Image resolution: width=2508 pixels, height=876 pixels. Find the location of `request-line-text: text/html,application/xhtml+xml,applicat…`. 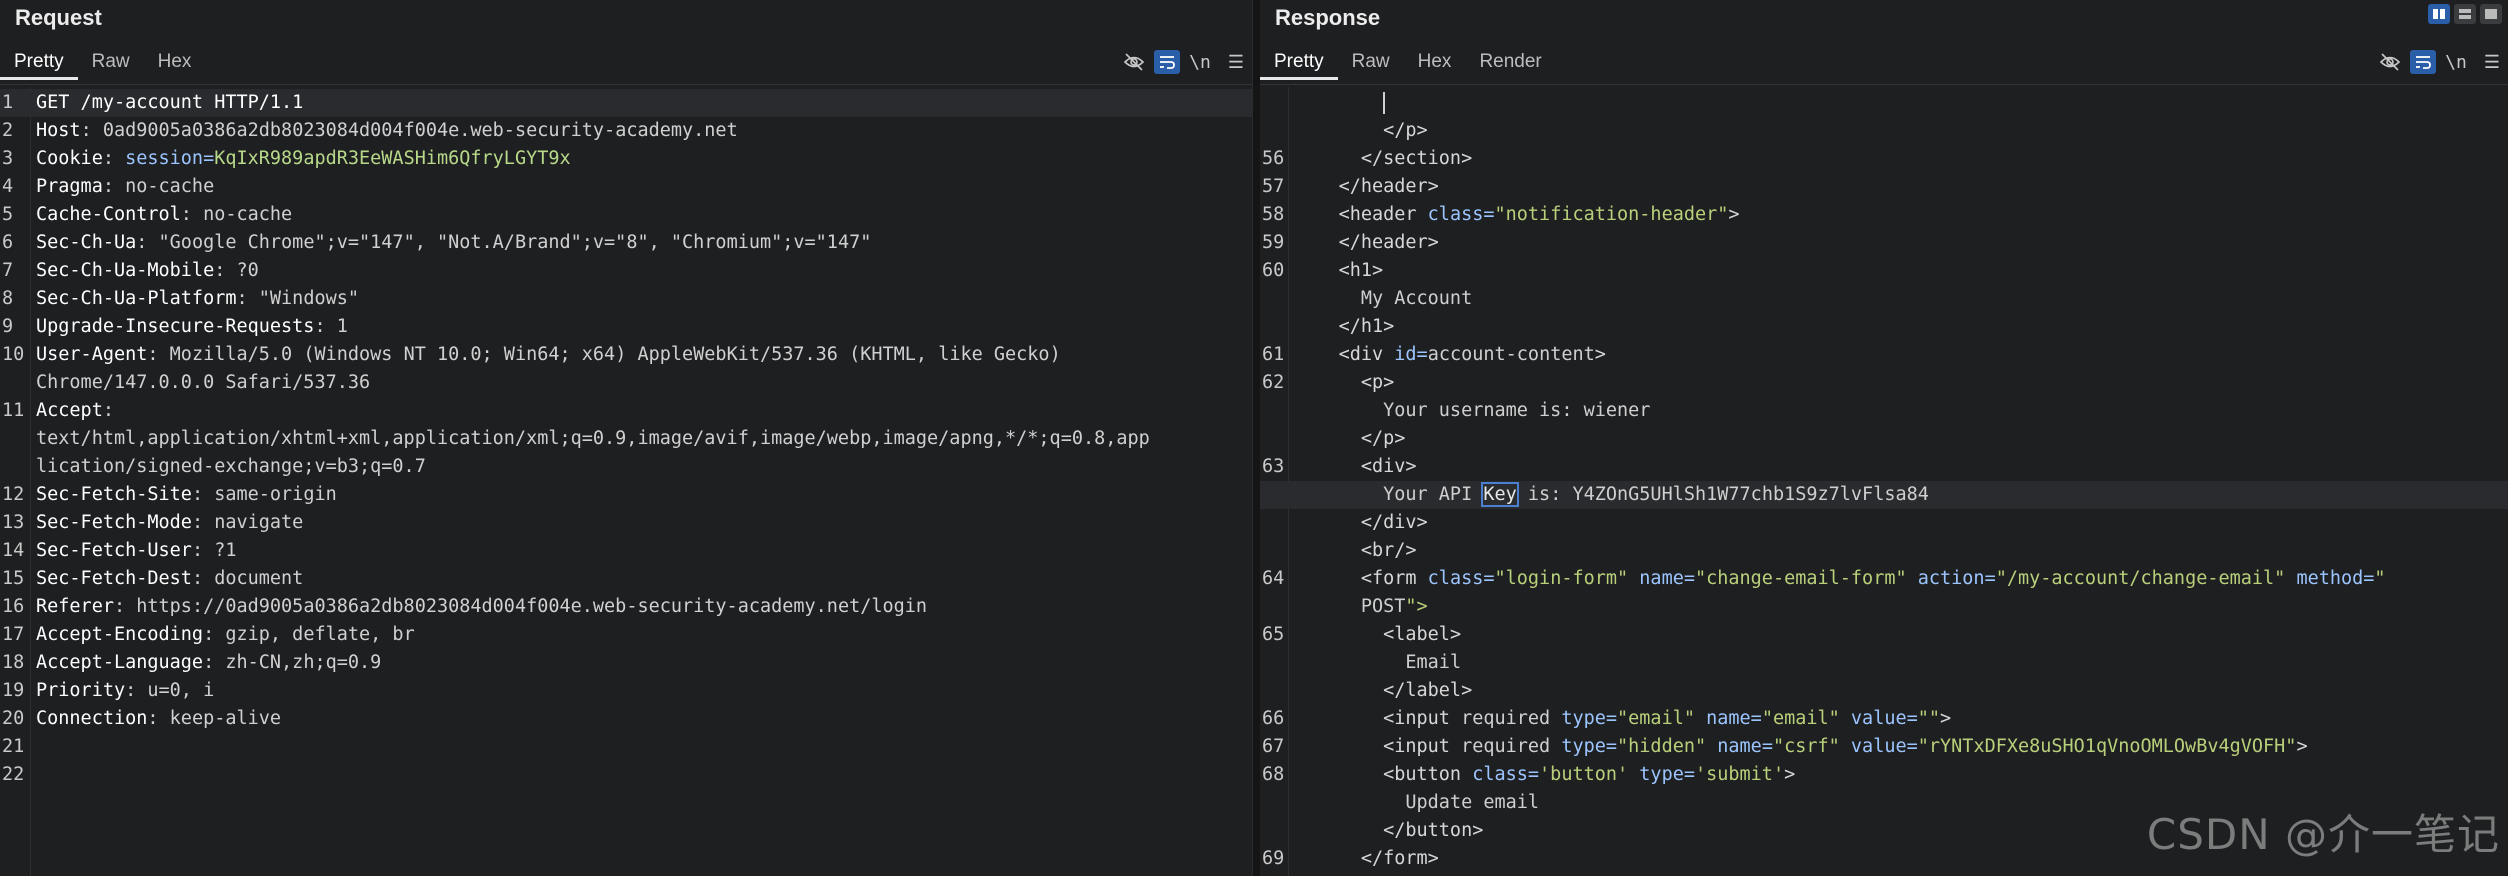

request-line-text: text/html,application/xhtml+xml,applicat… is located at coordinates (593, 439).